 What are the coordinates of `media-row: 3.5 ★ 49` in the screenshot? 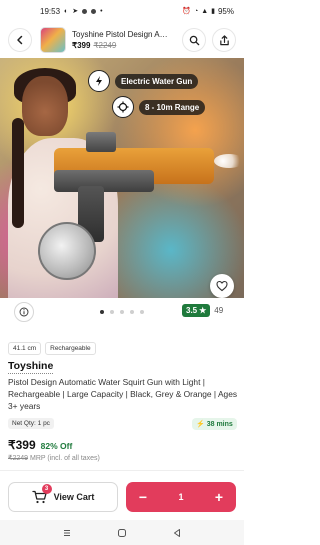 It's located at (122, 312).